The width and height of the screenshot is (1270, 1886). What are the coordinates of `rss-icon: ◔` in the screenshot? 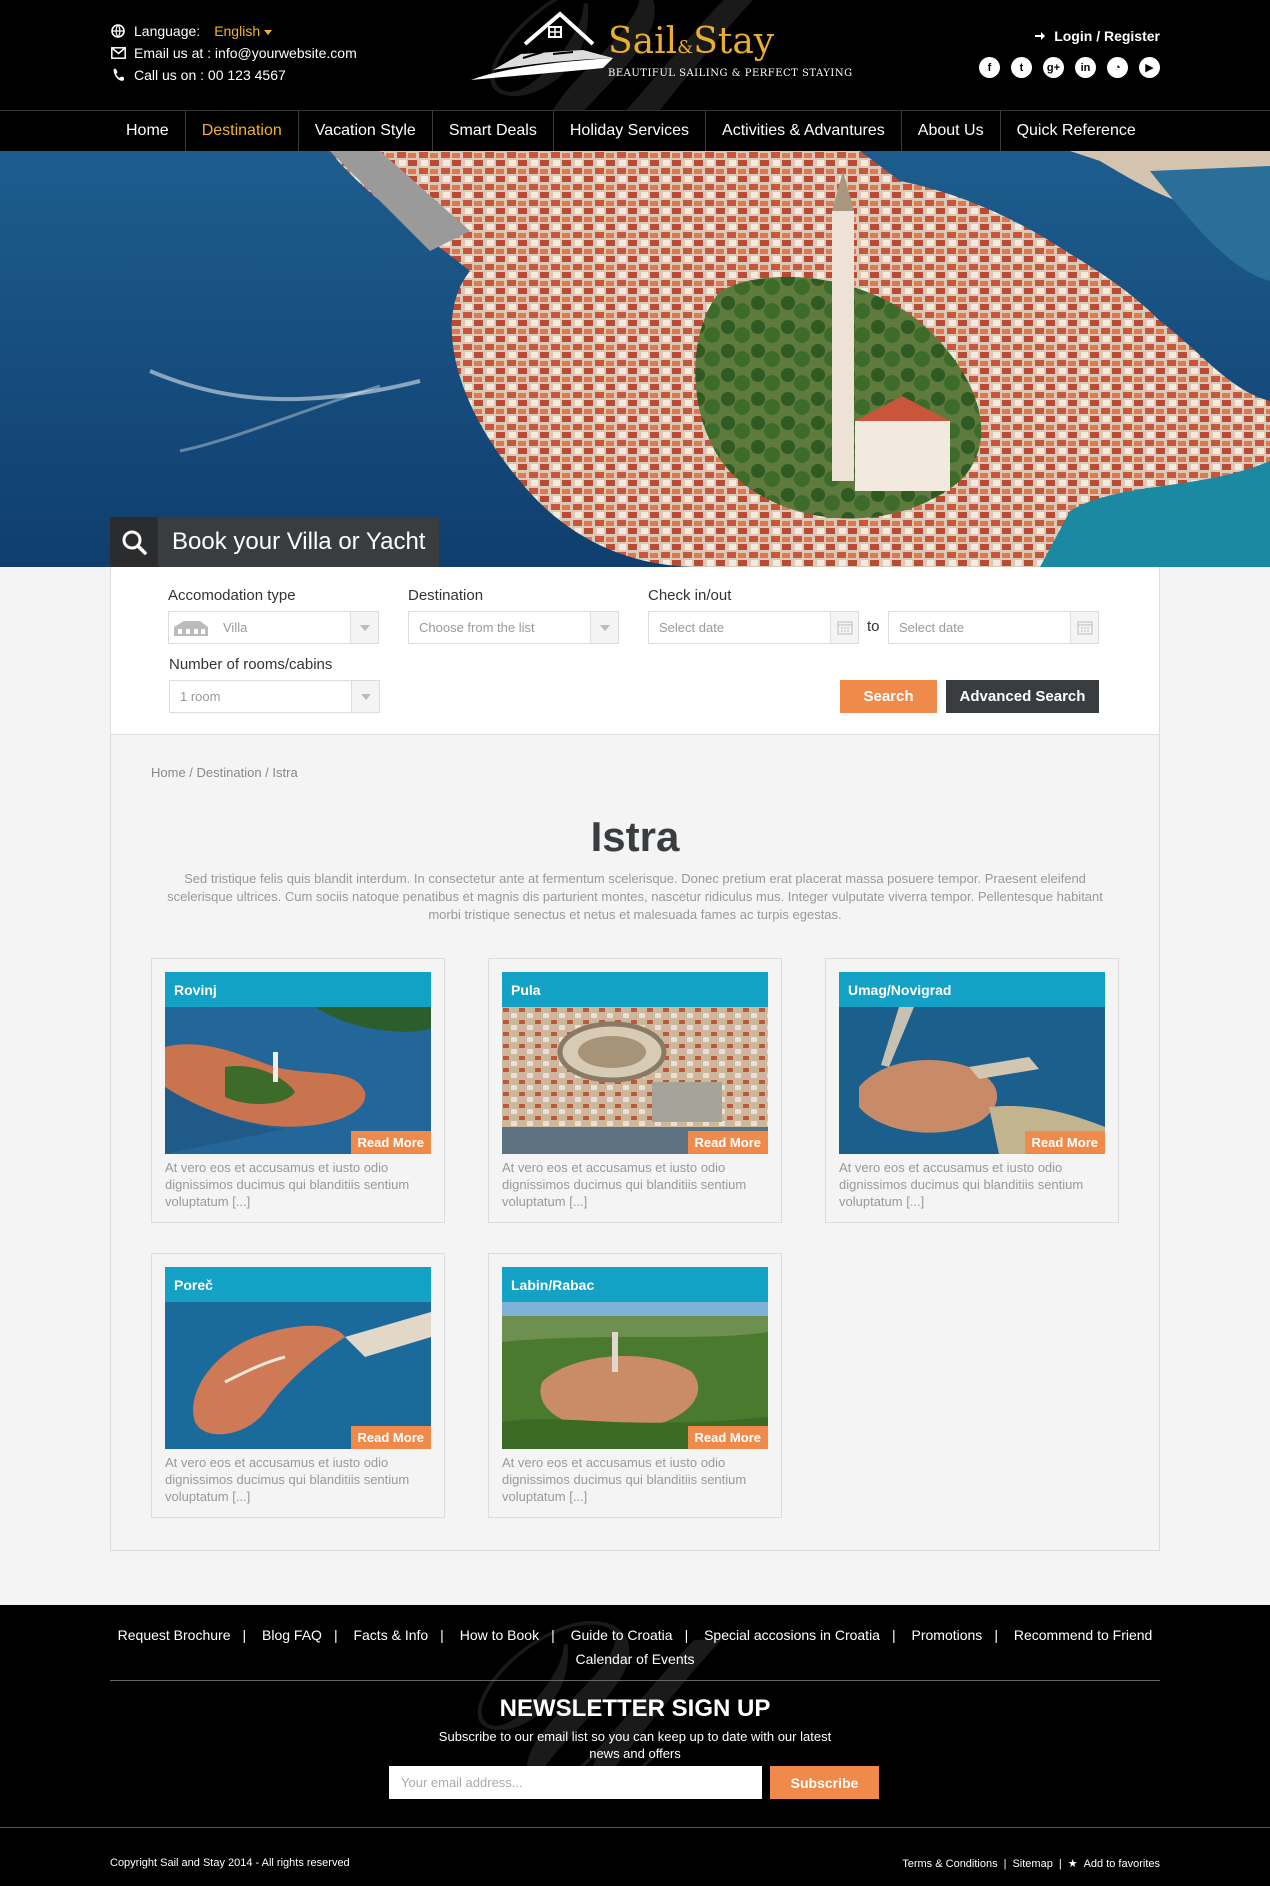 It's located at (1117, 67).